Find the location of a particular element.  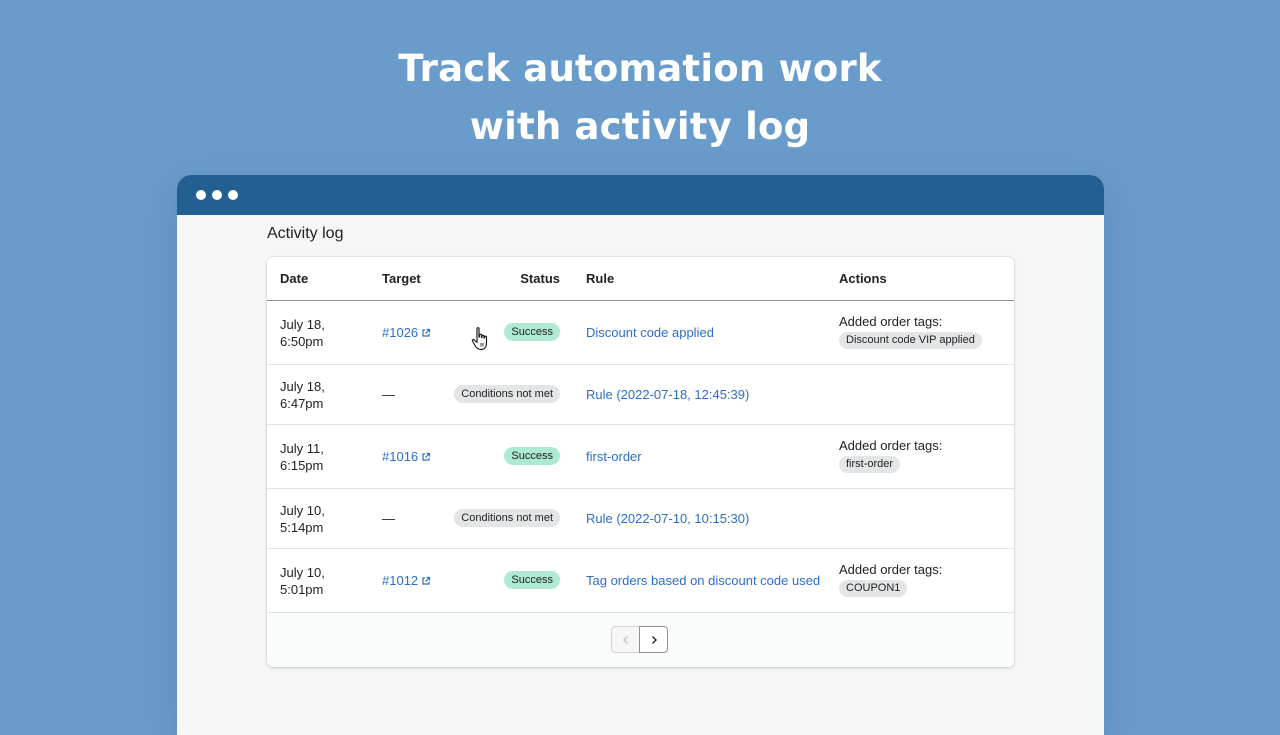

window-titlebar is located at coordinates (640, 195).